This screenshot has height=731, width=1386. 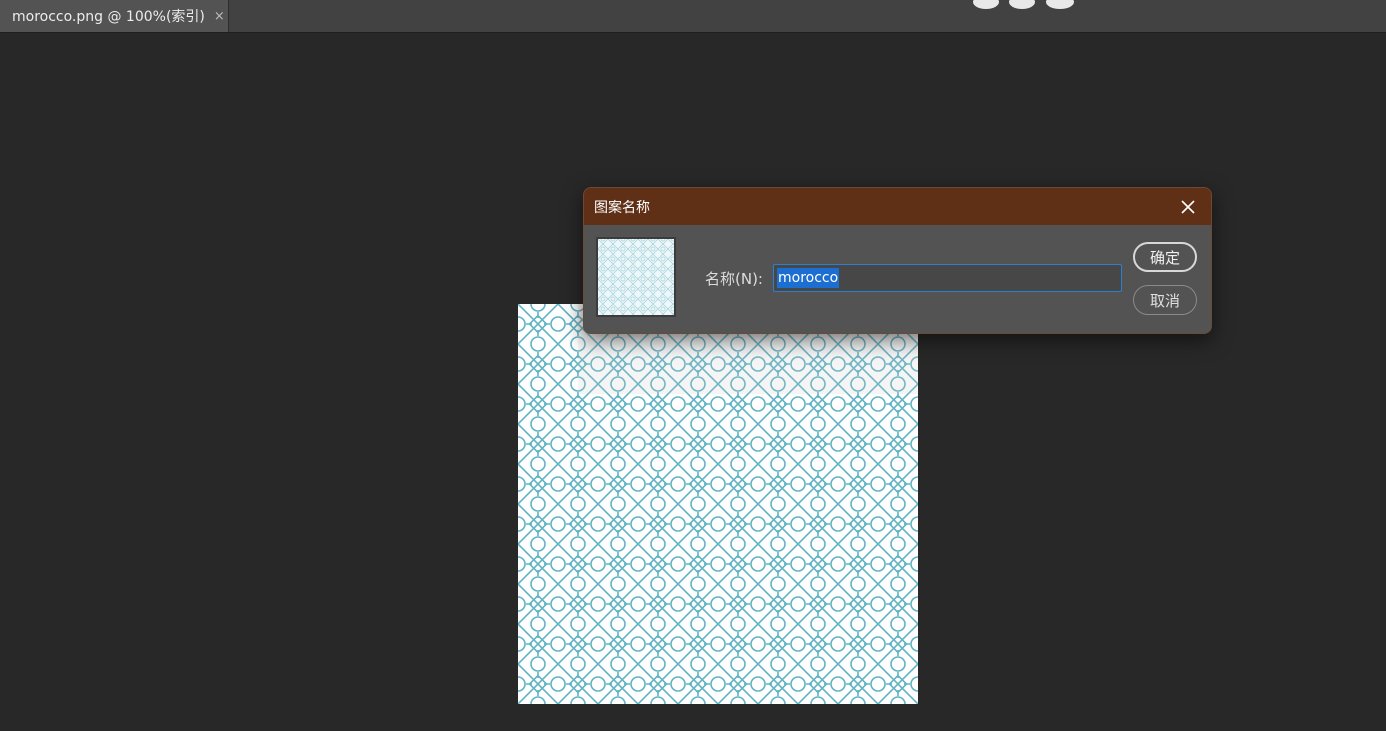 I want to click on close-icon, so click(x=1188, y=207).